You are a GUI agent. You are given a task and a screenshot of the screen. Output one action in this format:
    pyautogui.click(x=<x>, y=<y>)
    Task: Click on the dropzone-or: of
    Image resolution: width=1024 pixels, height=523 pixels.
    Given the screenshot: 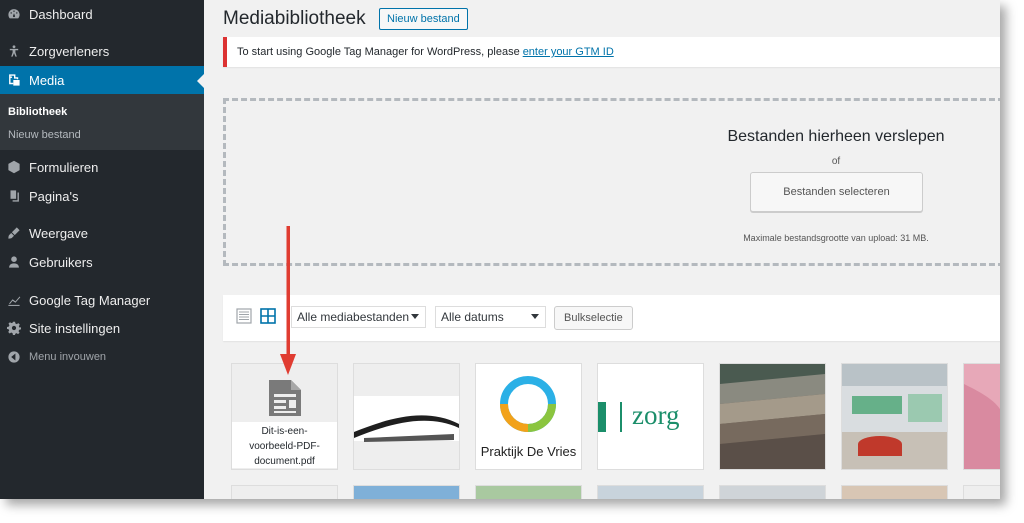 What is the action you would take?
    pyautogui.click(x=836, y=161)
    